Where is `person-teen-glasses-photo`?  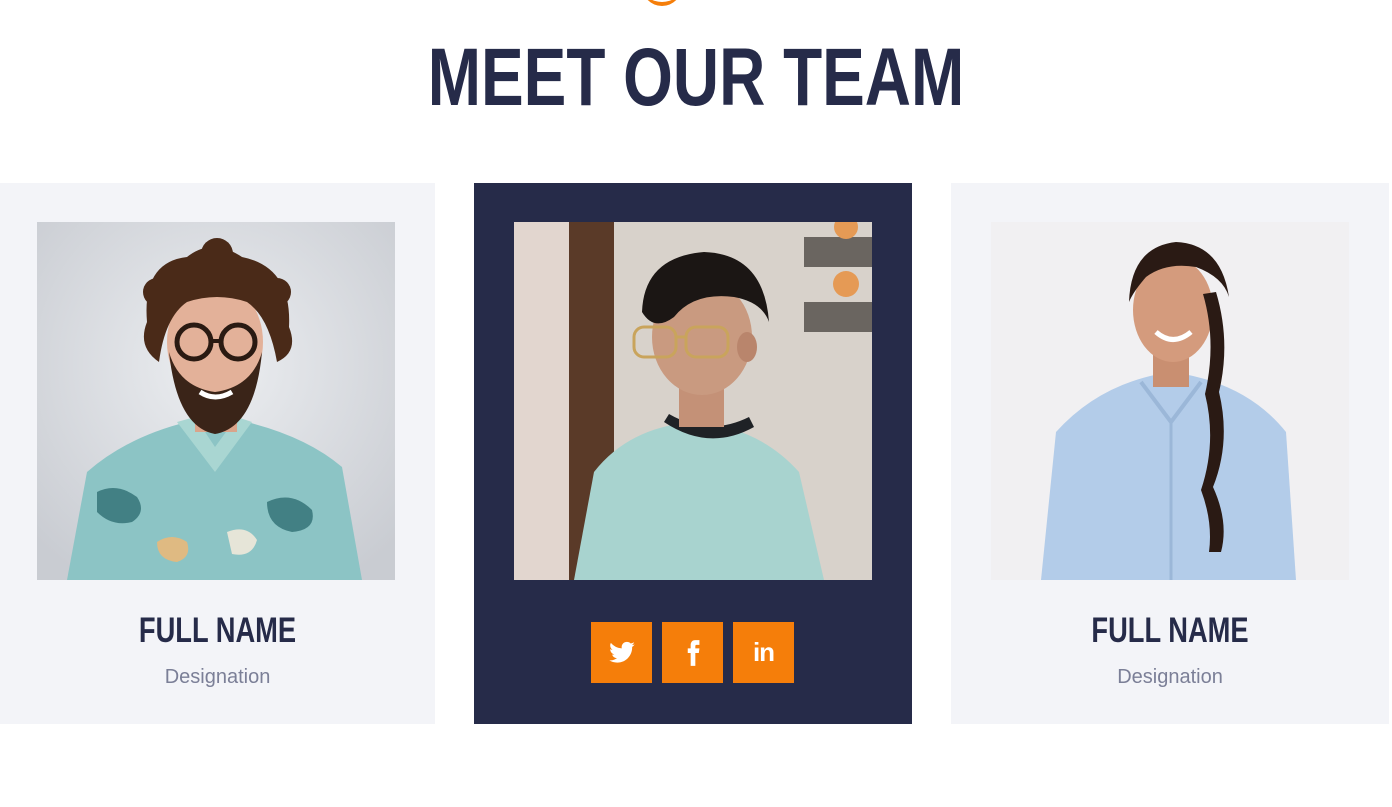
person-teen-glasses-photo is located at coordinates (693, 401).